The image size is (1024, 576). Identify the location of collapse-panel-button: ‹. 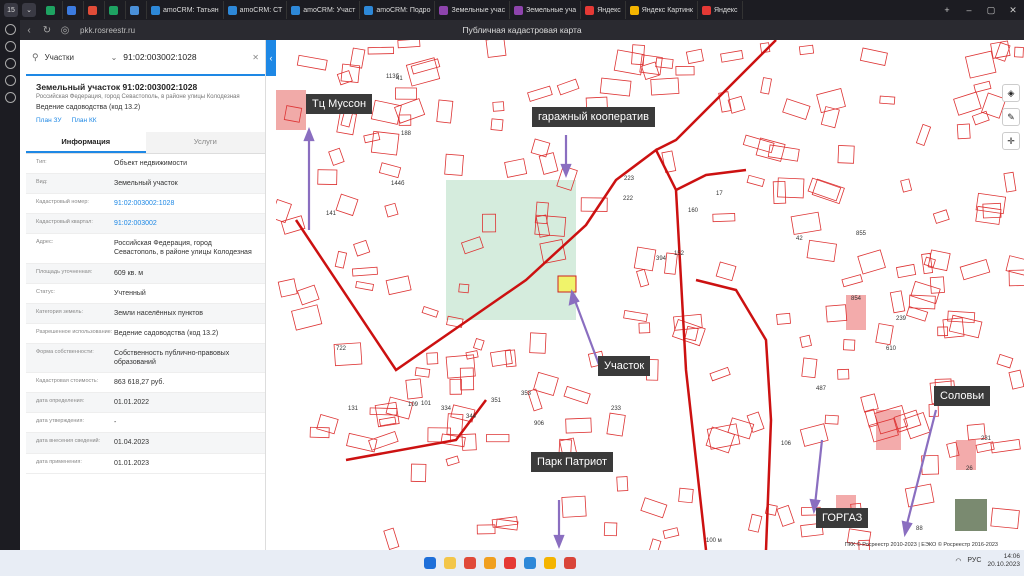
(271, 58).